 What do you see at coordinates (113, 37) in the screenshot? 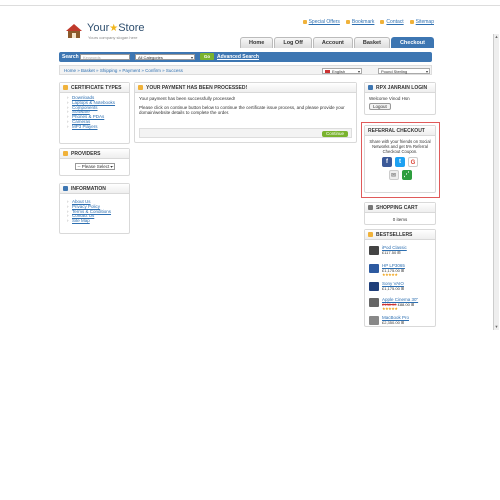
I see `logo-tagline: Yours company slogan here` at bounding box center [113, 37].